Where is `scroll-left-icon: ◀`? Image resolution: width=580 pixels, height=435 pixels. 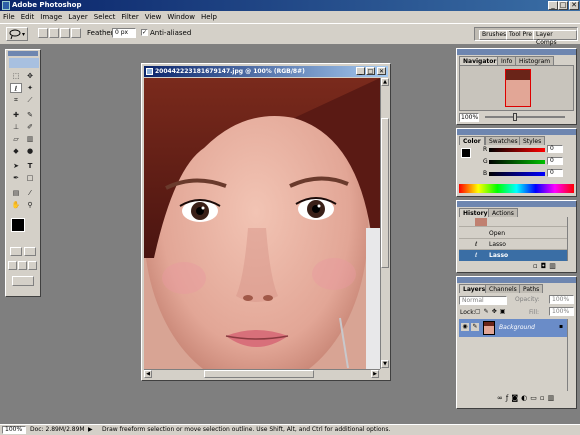
scroll-left-icon: ◀ is located at coordinates (148, 374).